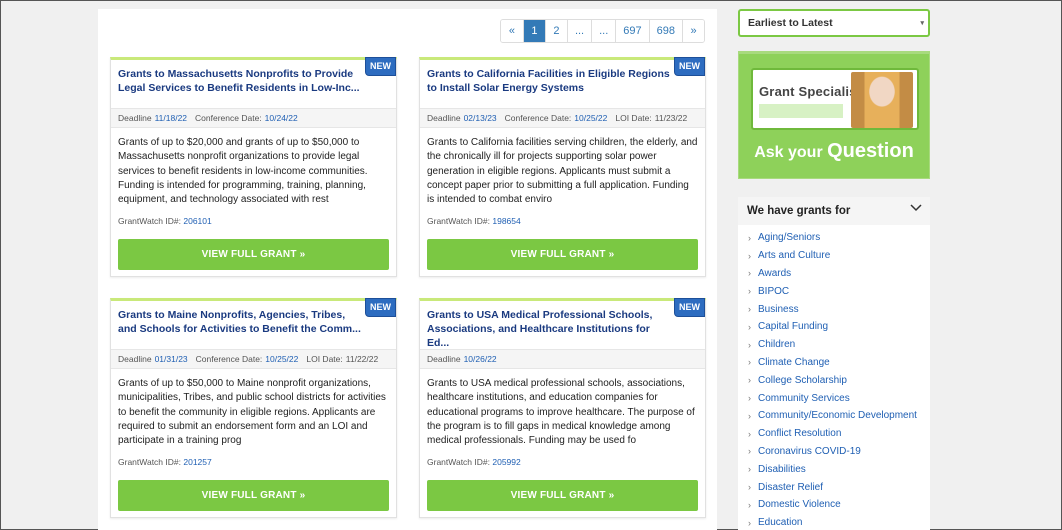  I want to click on grantwatch-id: GrantWatch ID#: 198654, so click(562, 223).